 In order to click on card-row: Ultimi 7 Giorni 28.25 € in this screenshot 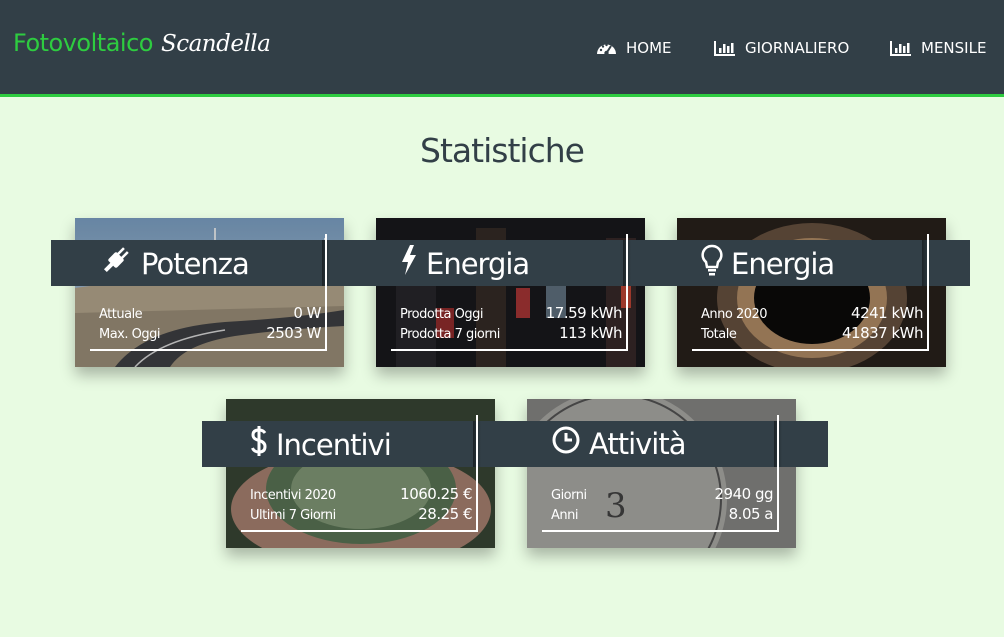, I will do `click(361, 514)`.